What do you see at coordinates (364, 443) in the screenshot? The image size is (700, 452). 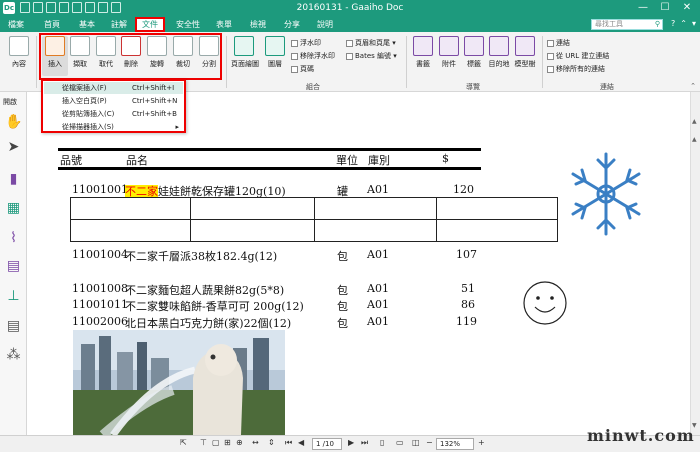 I see `last-page-icon: ⏭` at bounding box center [364, 443].